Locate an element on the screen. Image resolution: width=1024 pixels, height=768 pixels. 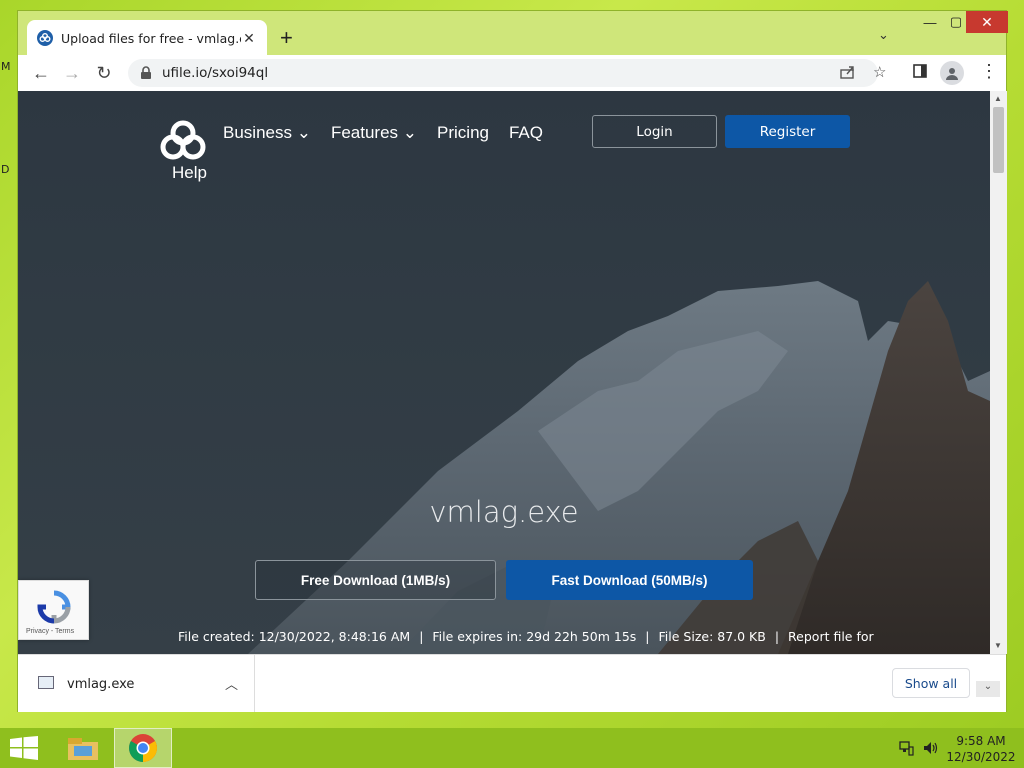
clock-time: 9:58 AM is located at coordinates (981, 741).